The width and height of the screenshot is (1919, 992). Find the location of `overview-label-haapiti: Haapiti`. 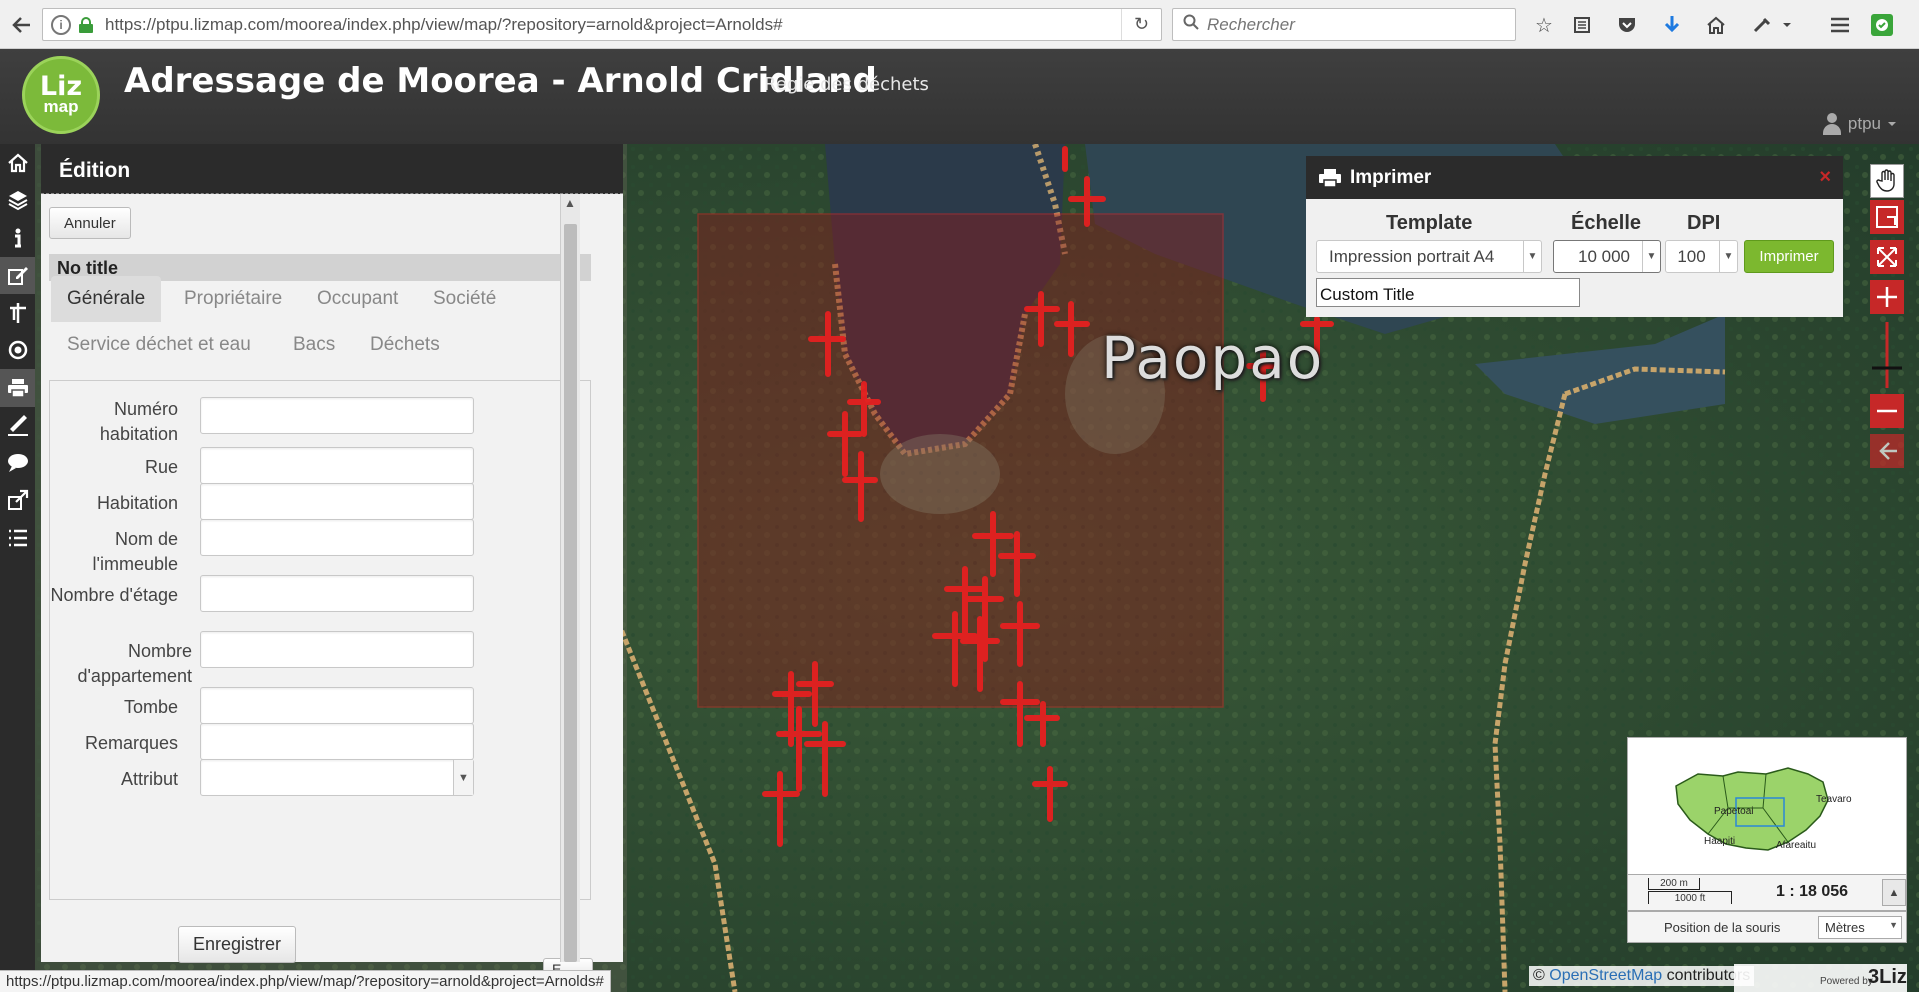

overview-label-haapiti: Haapiti is located at coordinates (1720, 841).